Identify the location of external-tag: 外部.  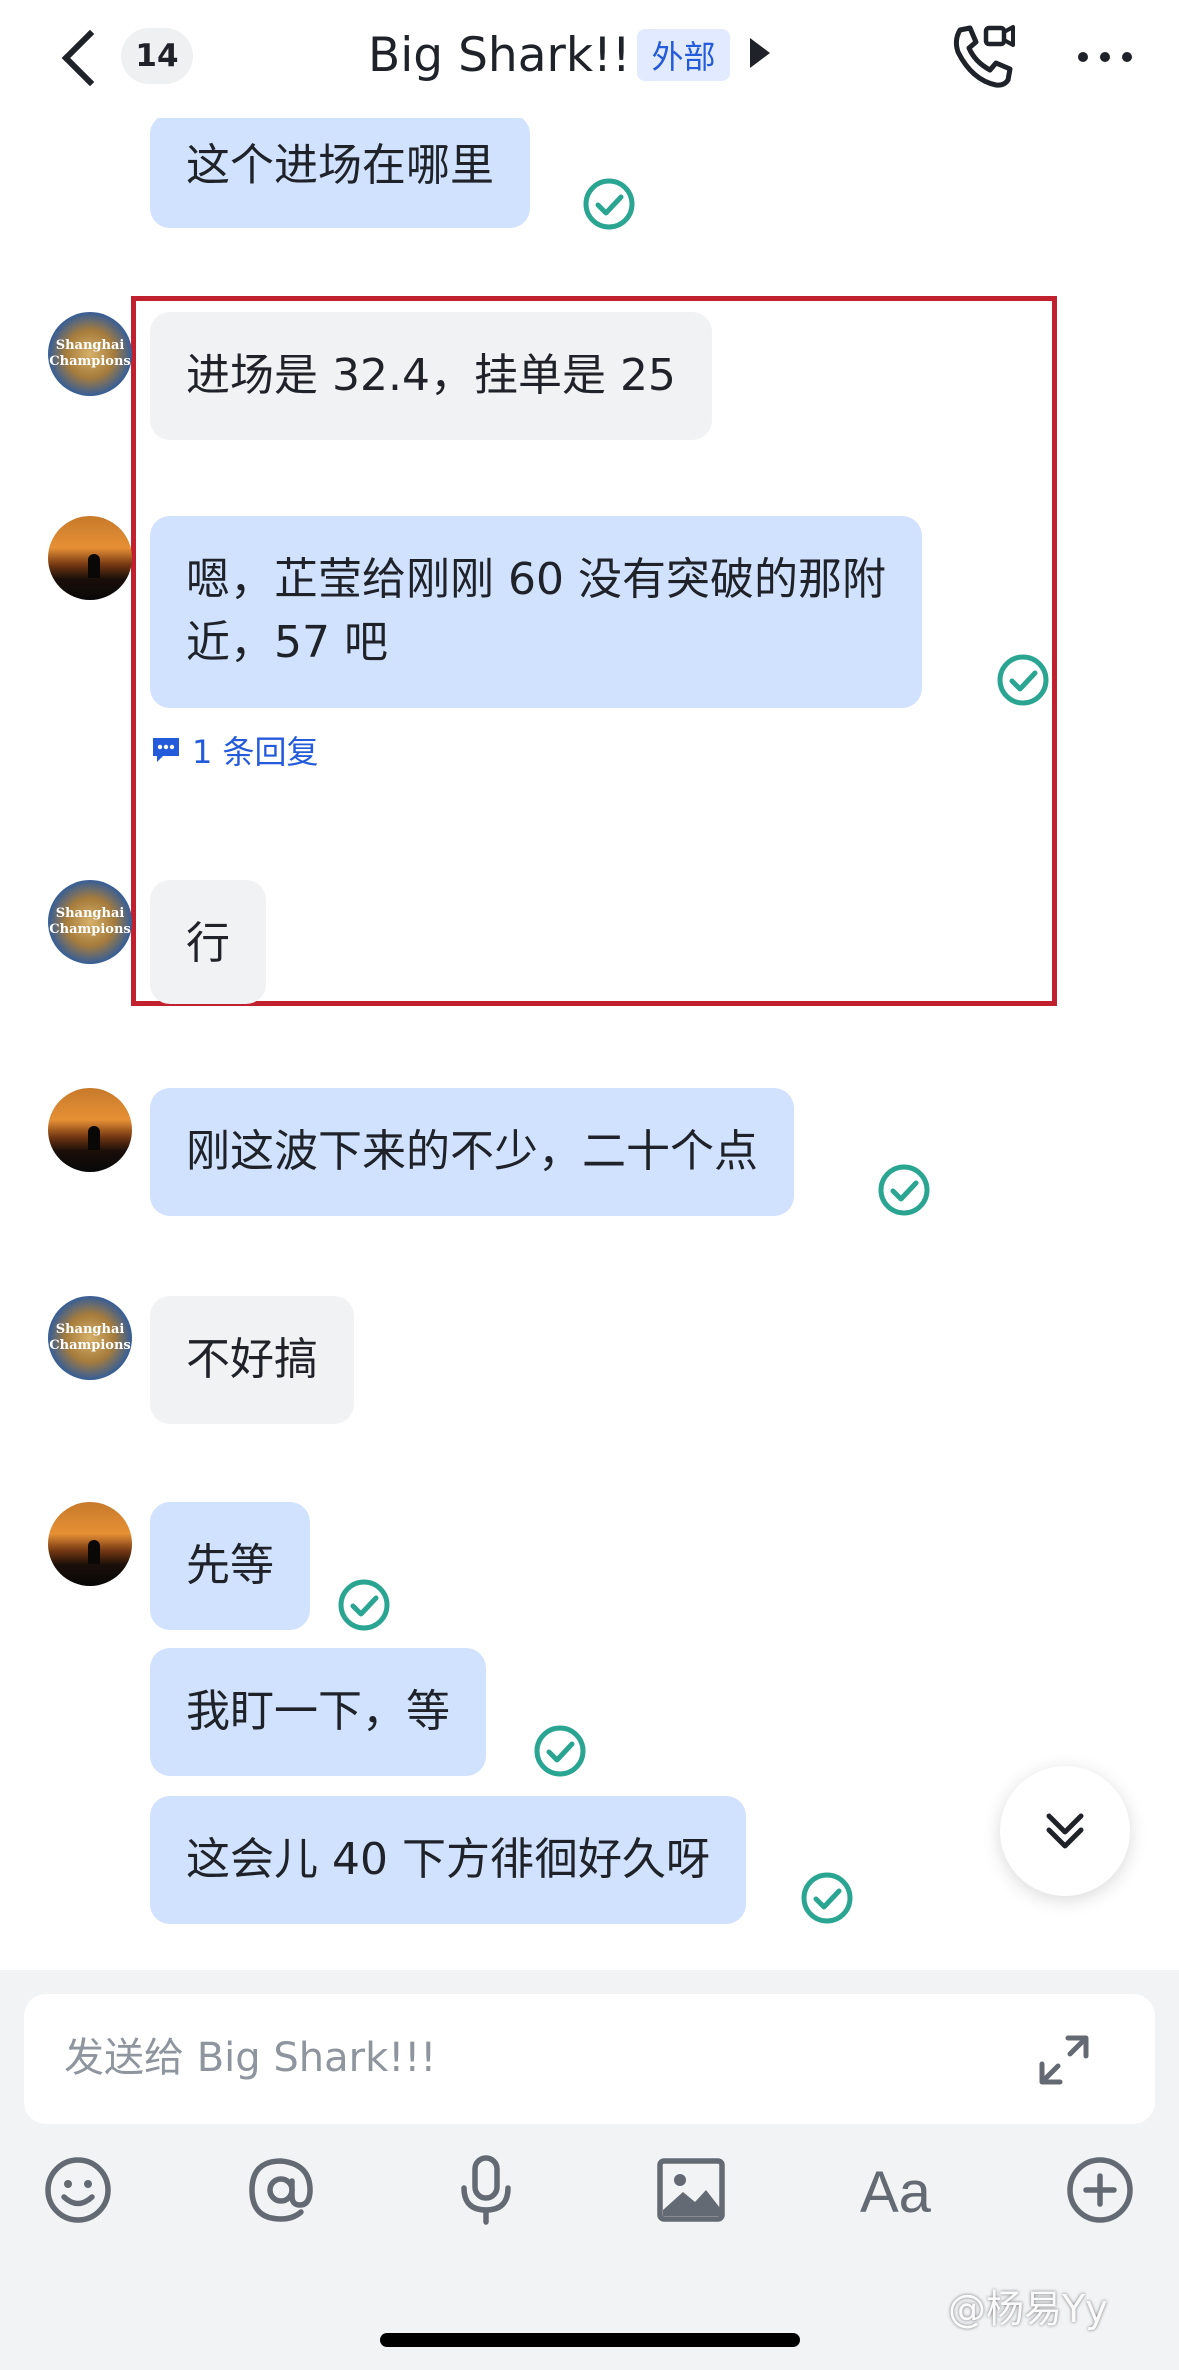
(683, 55).